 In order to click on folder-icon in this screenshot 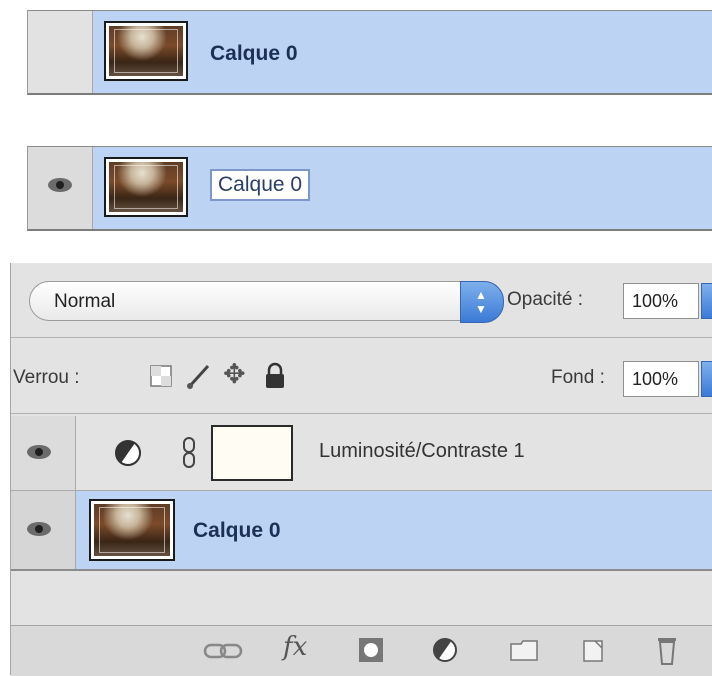, I will do `click(524, 650)`.